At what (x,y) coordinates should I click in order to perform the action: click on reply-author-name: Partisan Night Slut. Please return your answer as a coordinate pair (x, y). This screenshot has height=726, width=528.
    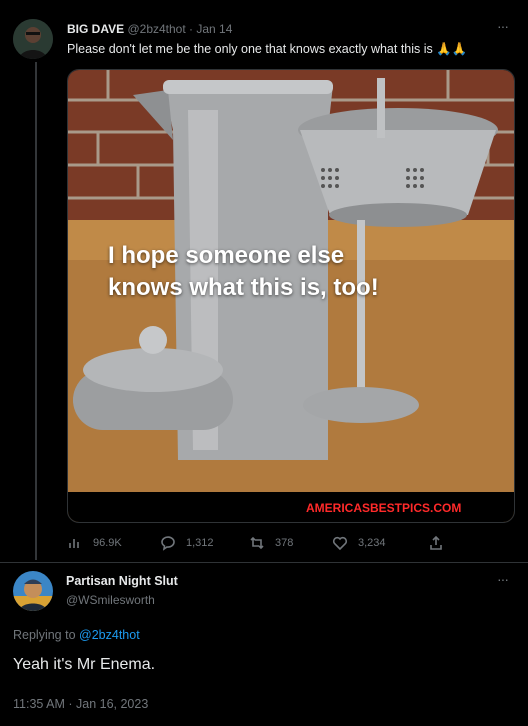
    Looking at the image, I should click on (122, 581).